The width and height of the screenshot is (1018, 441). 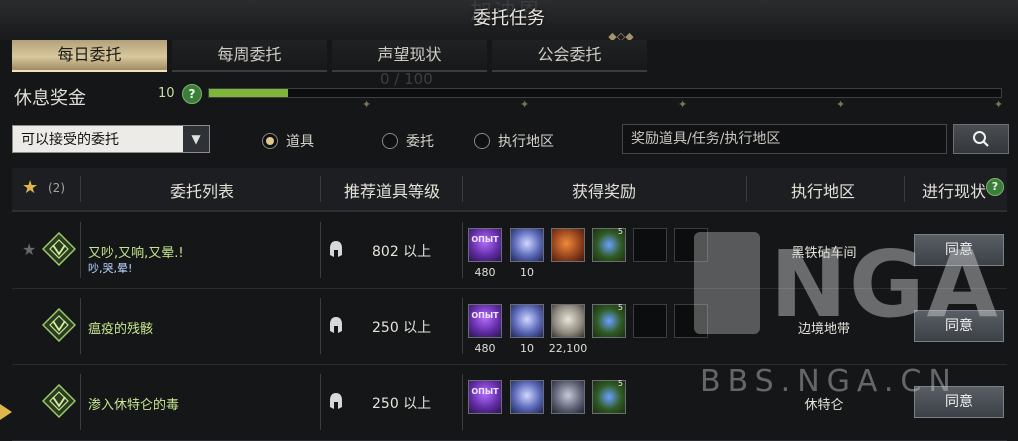 I want to click on search-icon, so click(x=981, y=139).